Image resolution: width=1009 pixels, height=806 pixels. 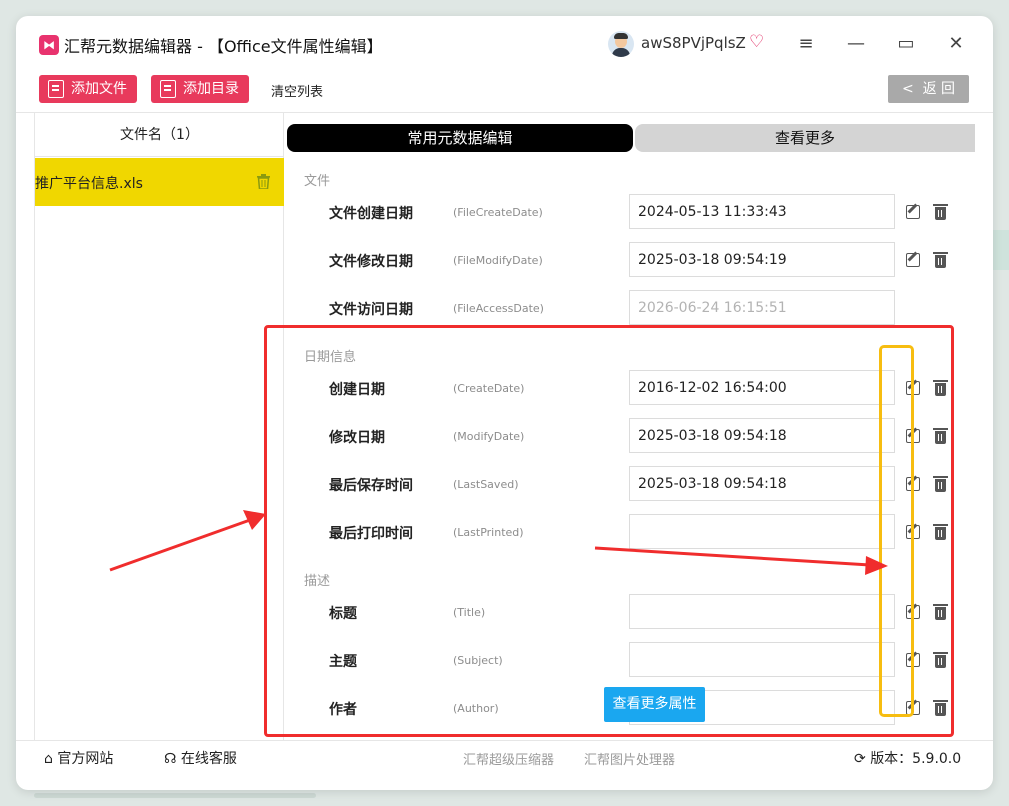 I want to click on app-logo-icon: ⧓, so click(x=49, y=45).